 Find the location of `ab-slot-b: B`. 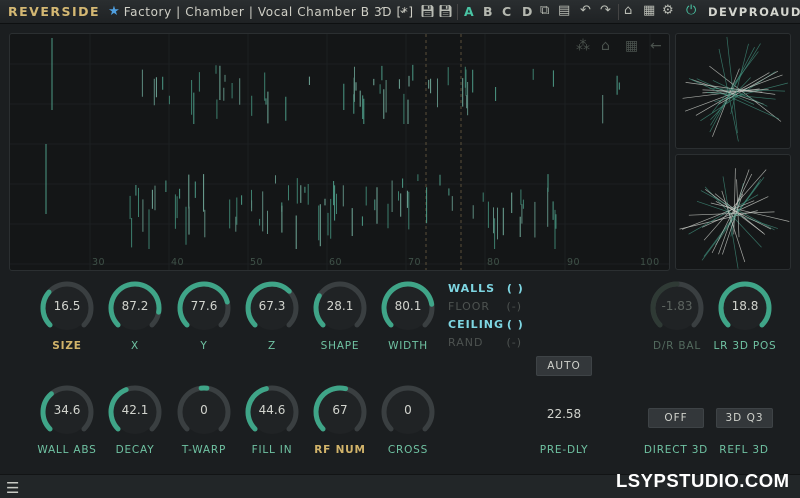

ab-slot-b: B is located at coordinates (488, 11).